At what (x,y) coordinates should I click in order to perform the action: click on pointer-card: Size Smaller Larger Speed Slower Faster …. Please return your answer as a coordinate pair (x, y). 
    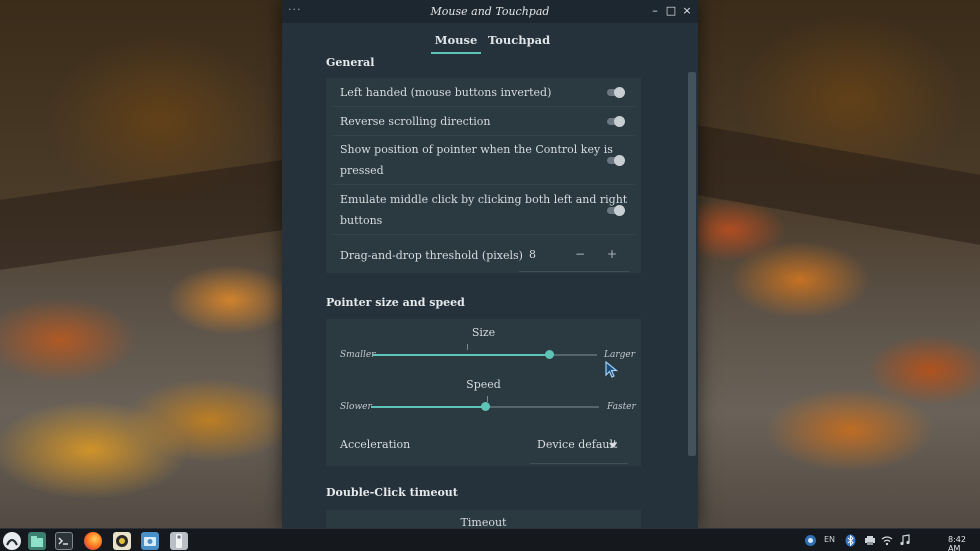
    Looking at the image, I should click on (483, 392).